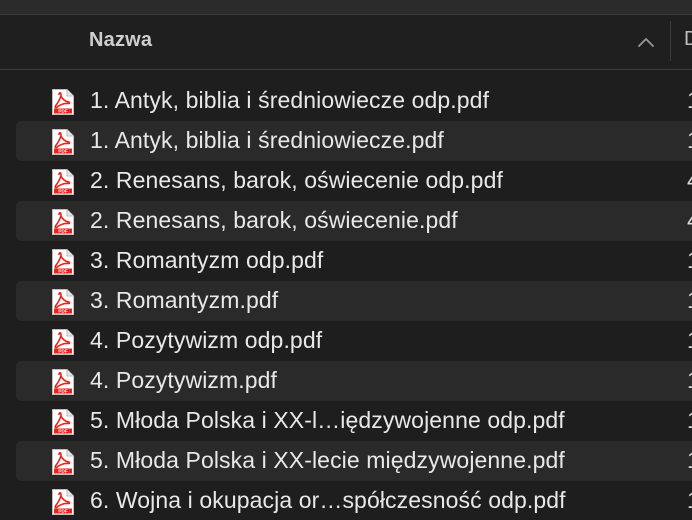  What do you see at coordinates (670, 41) in the screenshot?
I see `column-divider` at bounding box center [670, 41].